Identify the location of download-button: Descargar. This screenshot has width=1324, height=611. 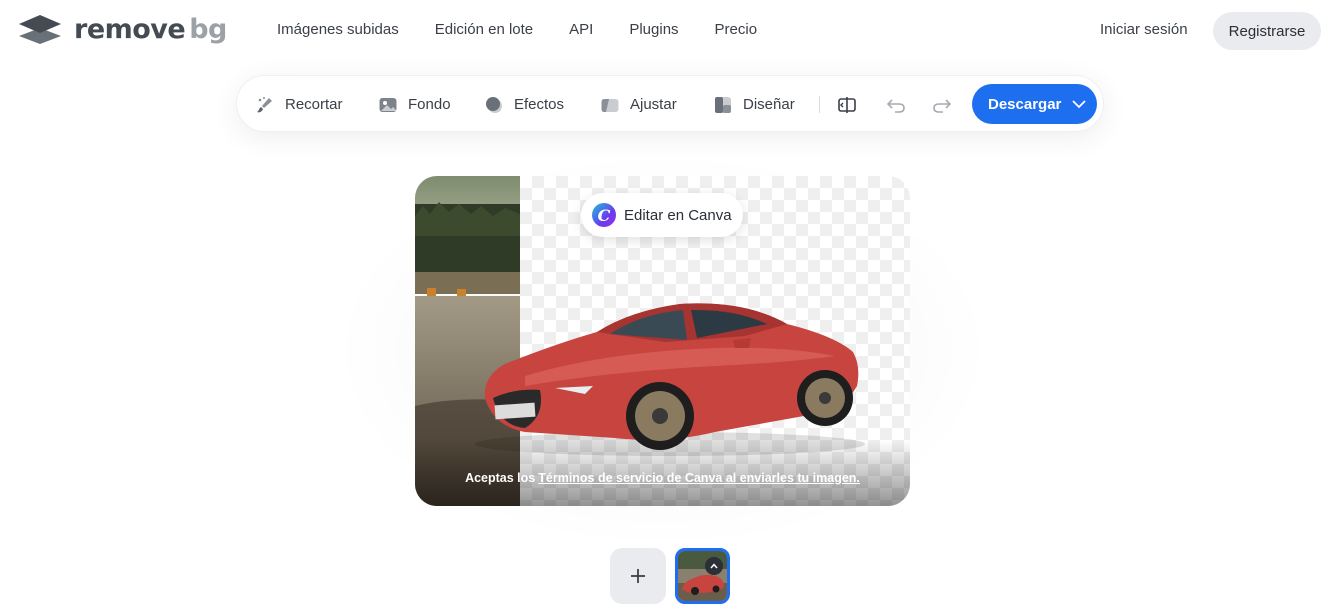
(1034, 104).